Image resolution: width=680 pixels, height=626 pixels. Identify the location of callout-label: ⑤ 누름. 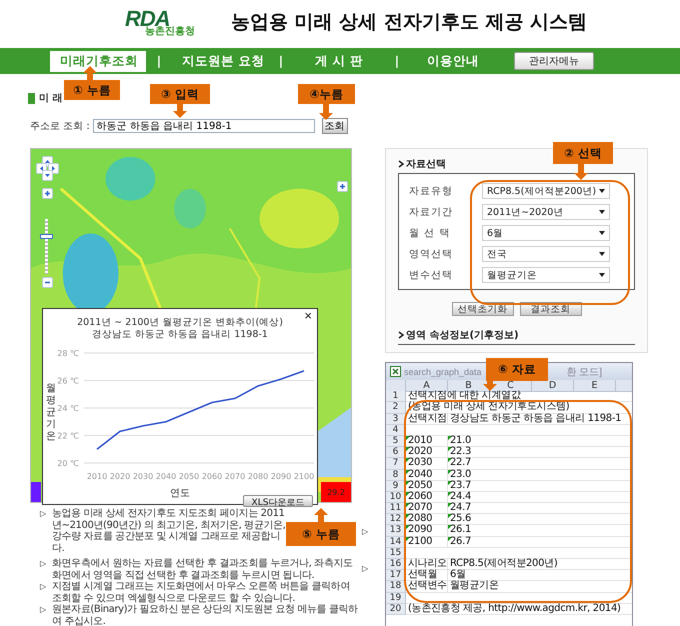
(321, 534).